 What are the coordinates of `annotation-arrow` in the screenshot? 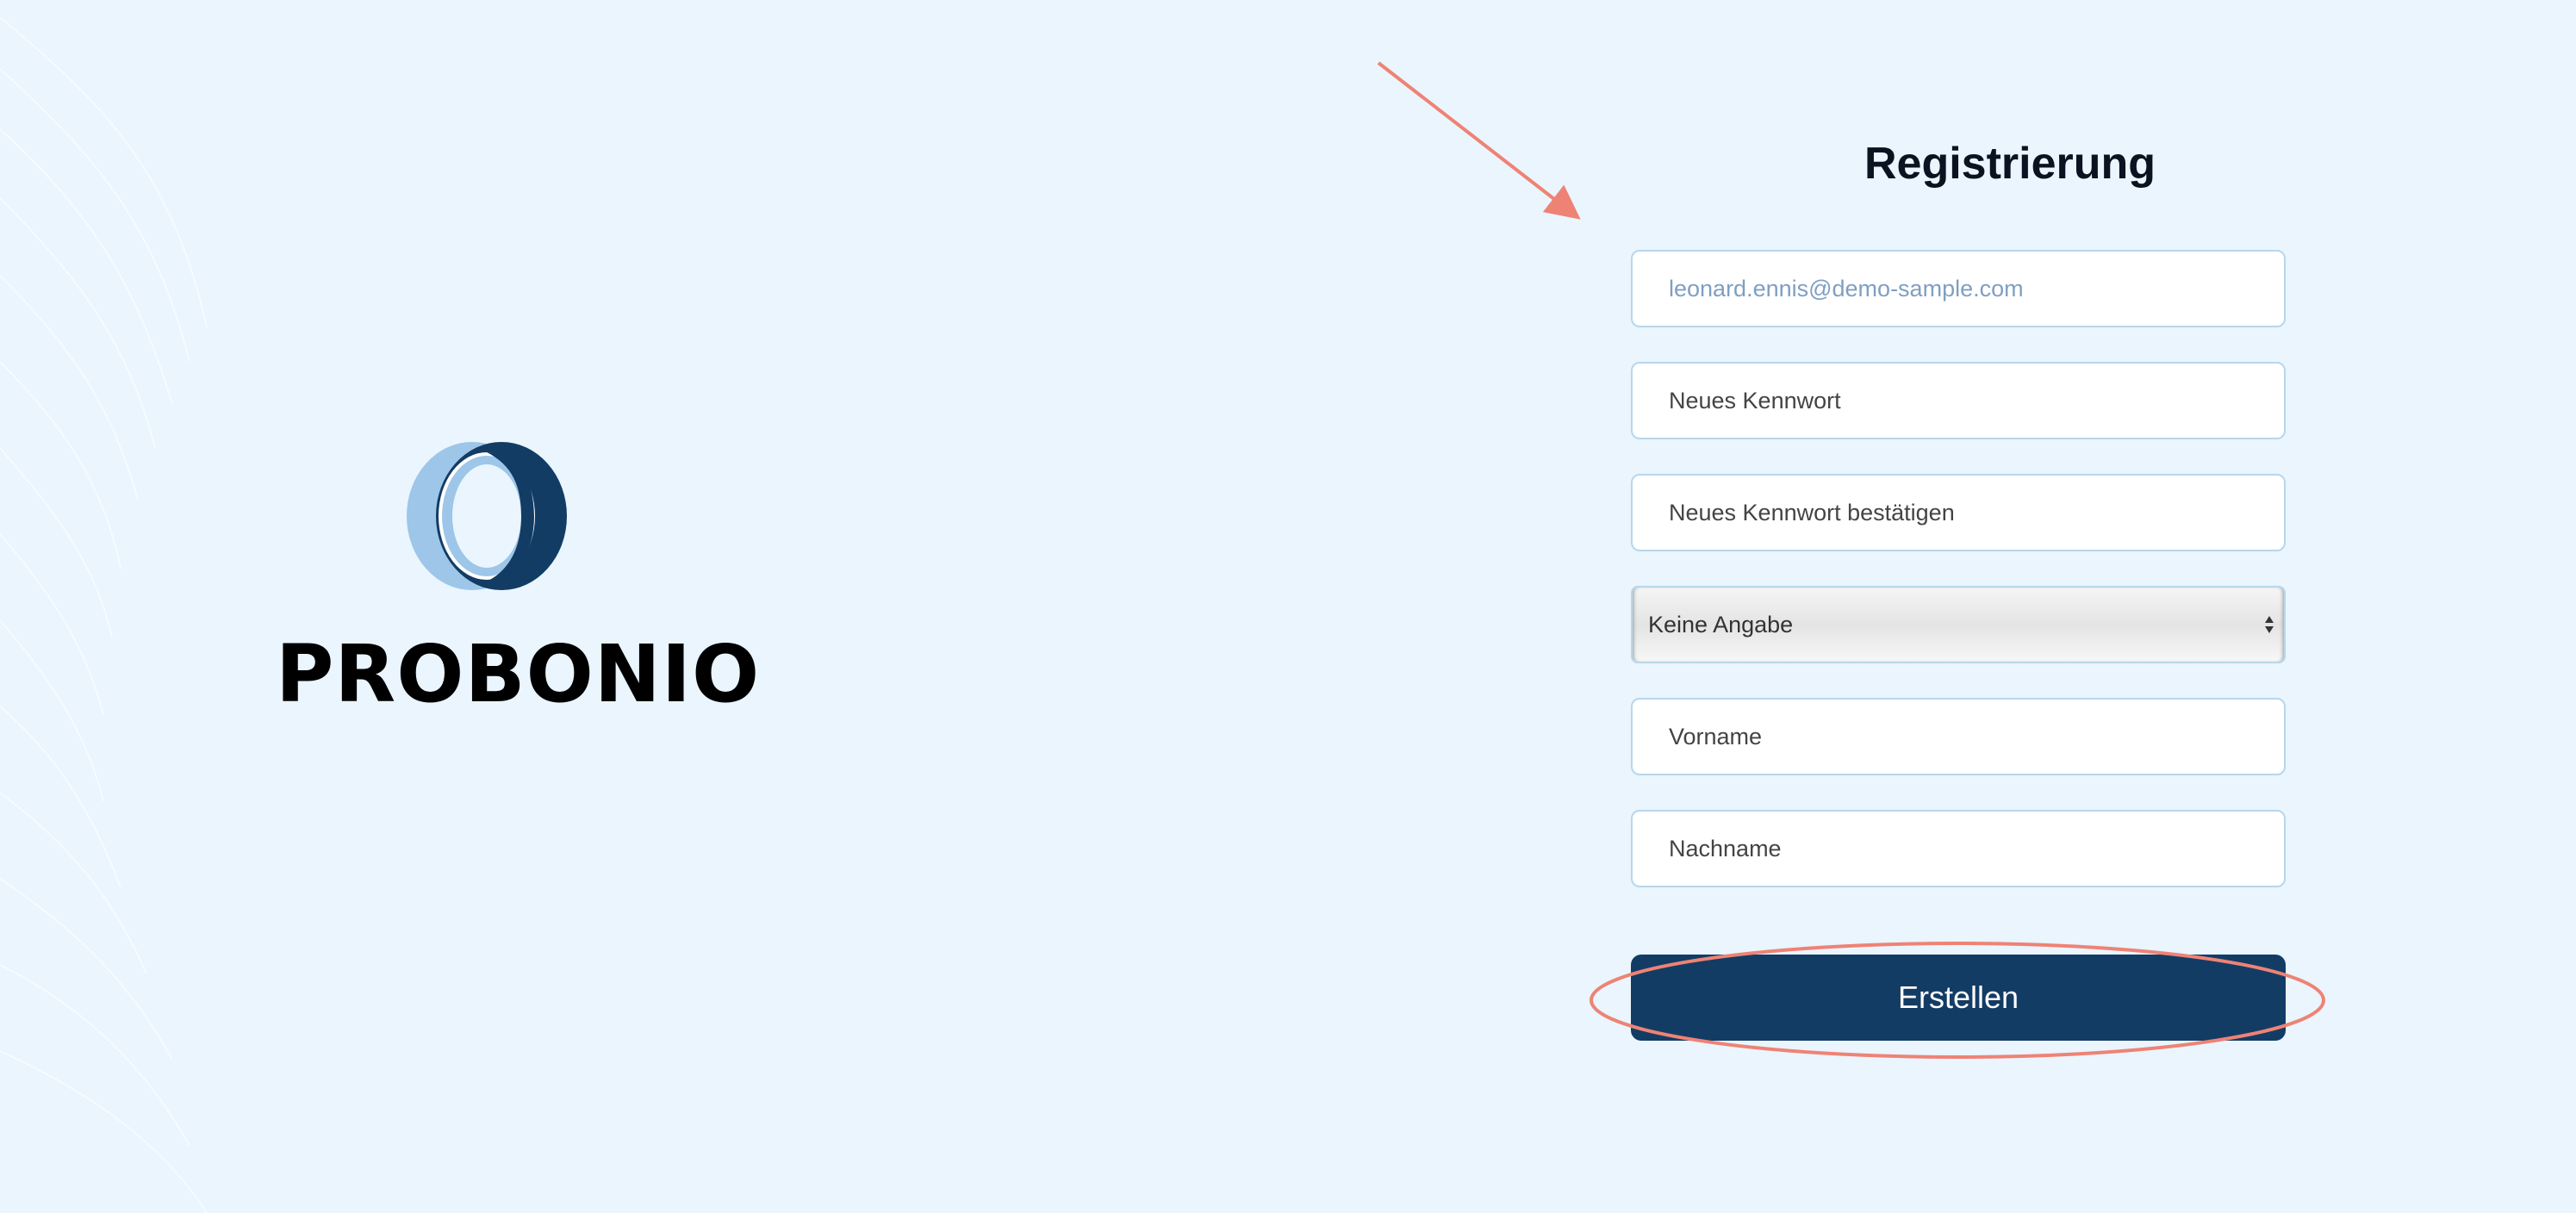 It's located at (1479, 140).